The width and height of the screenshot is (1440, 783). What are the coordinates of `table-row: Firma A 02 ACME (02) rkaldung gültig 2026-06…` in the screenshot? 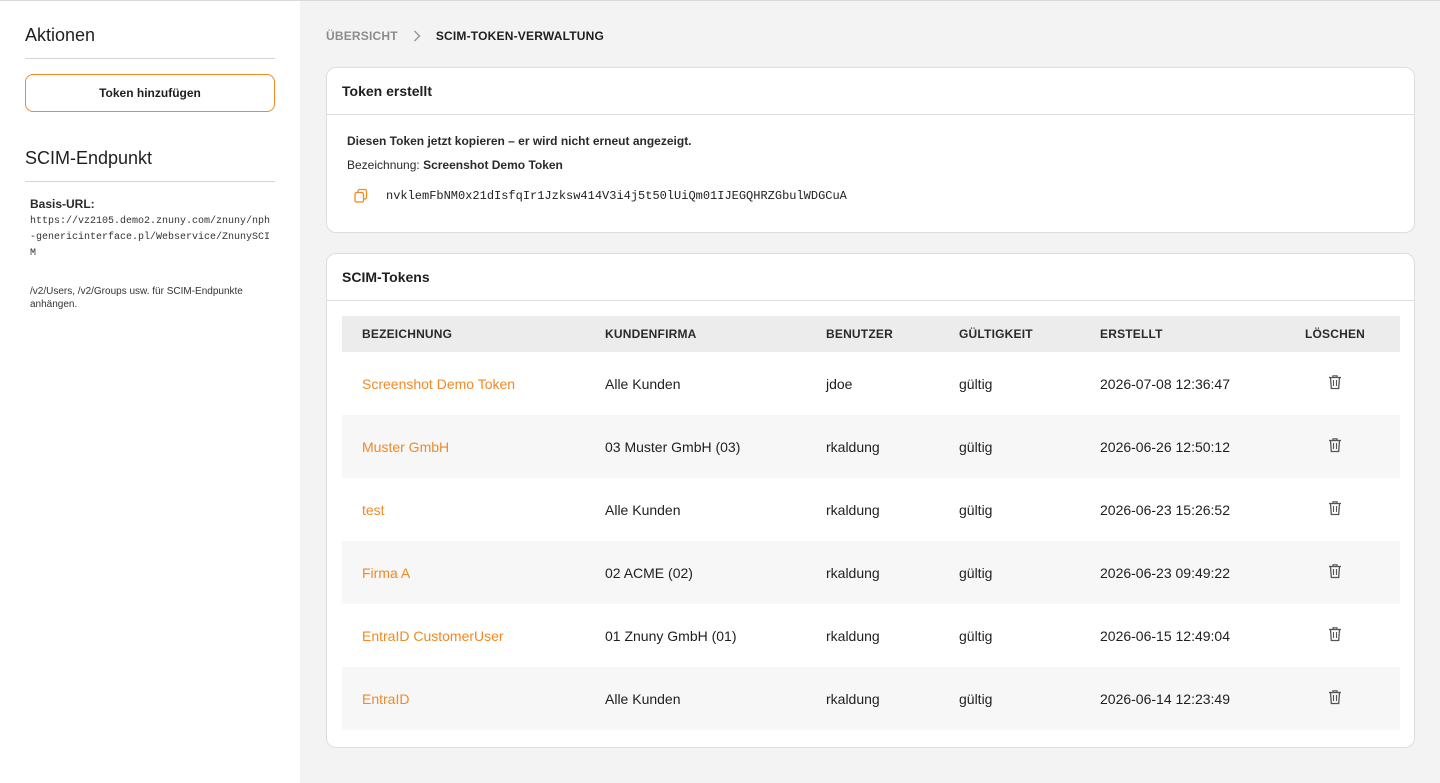 It's located at (871, 572).